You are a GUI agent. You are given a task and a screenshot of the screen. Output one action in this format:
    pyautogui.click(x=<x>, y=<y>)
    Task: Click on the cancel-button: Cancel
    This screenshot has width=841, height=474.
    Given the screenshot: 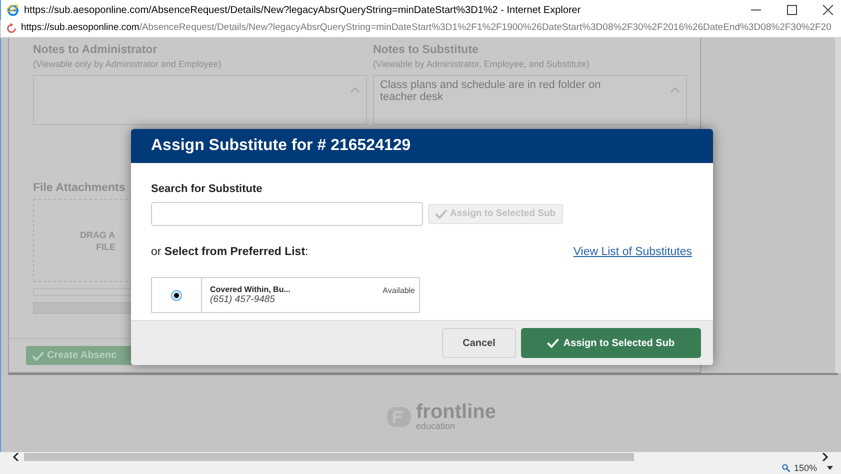 What is the action you would take?
    pyautogui.click(x=479, y=343)
    